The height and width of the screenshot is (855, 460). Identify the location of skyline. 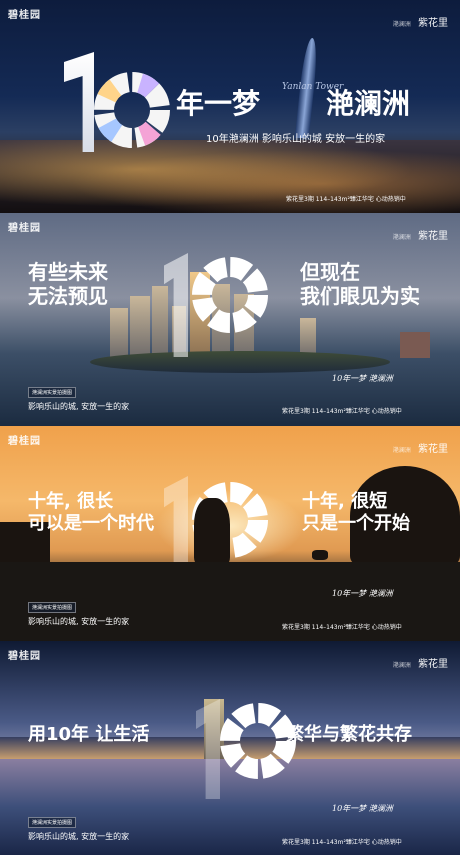
(270, 310).